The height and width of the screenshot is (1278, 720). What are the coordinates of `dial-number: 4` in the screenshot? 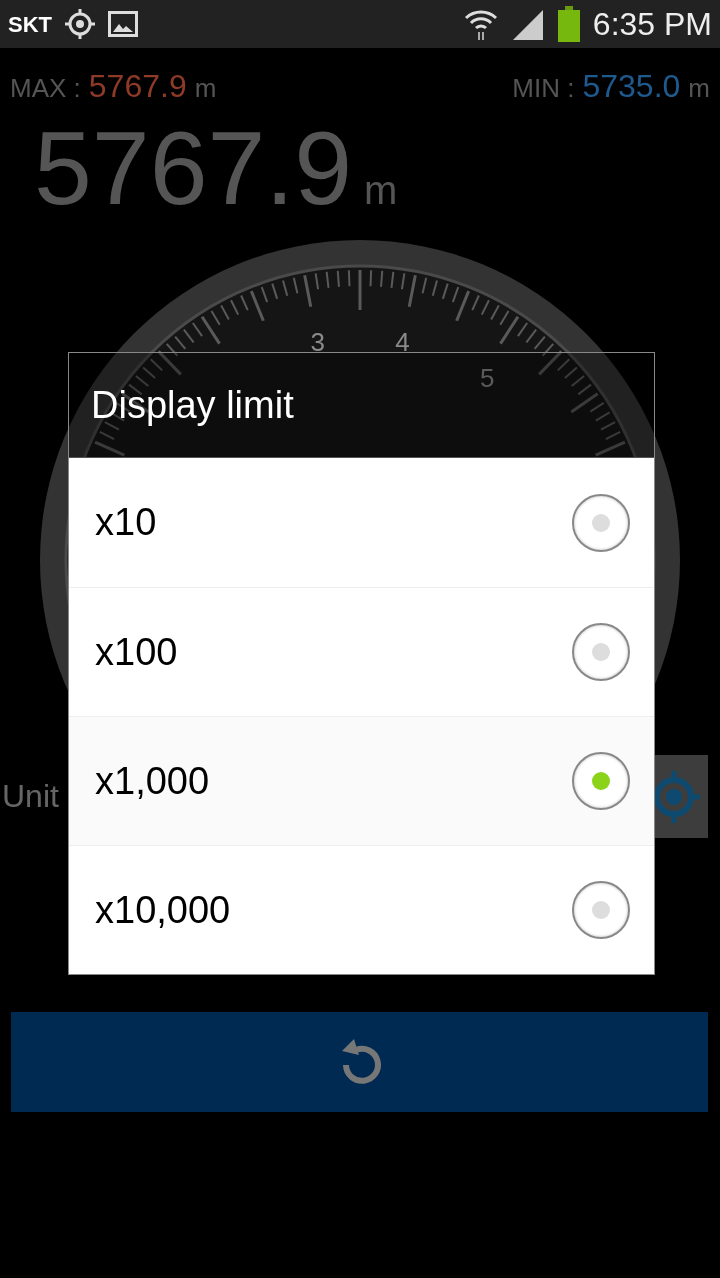 It's located at (402, 342).